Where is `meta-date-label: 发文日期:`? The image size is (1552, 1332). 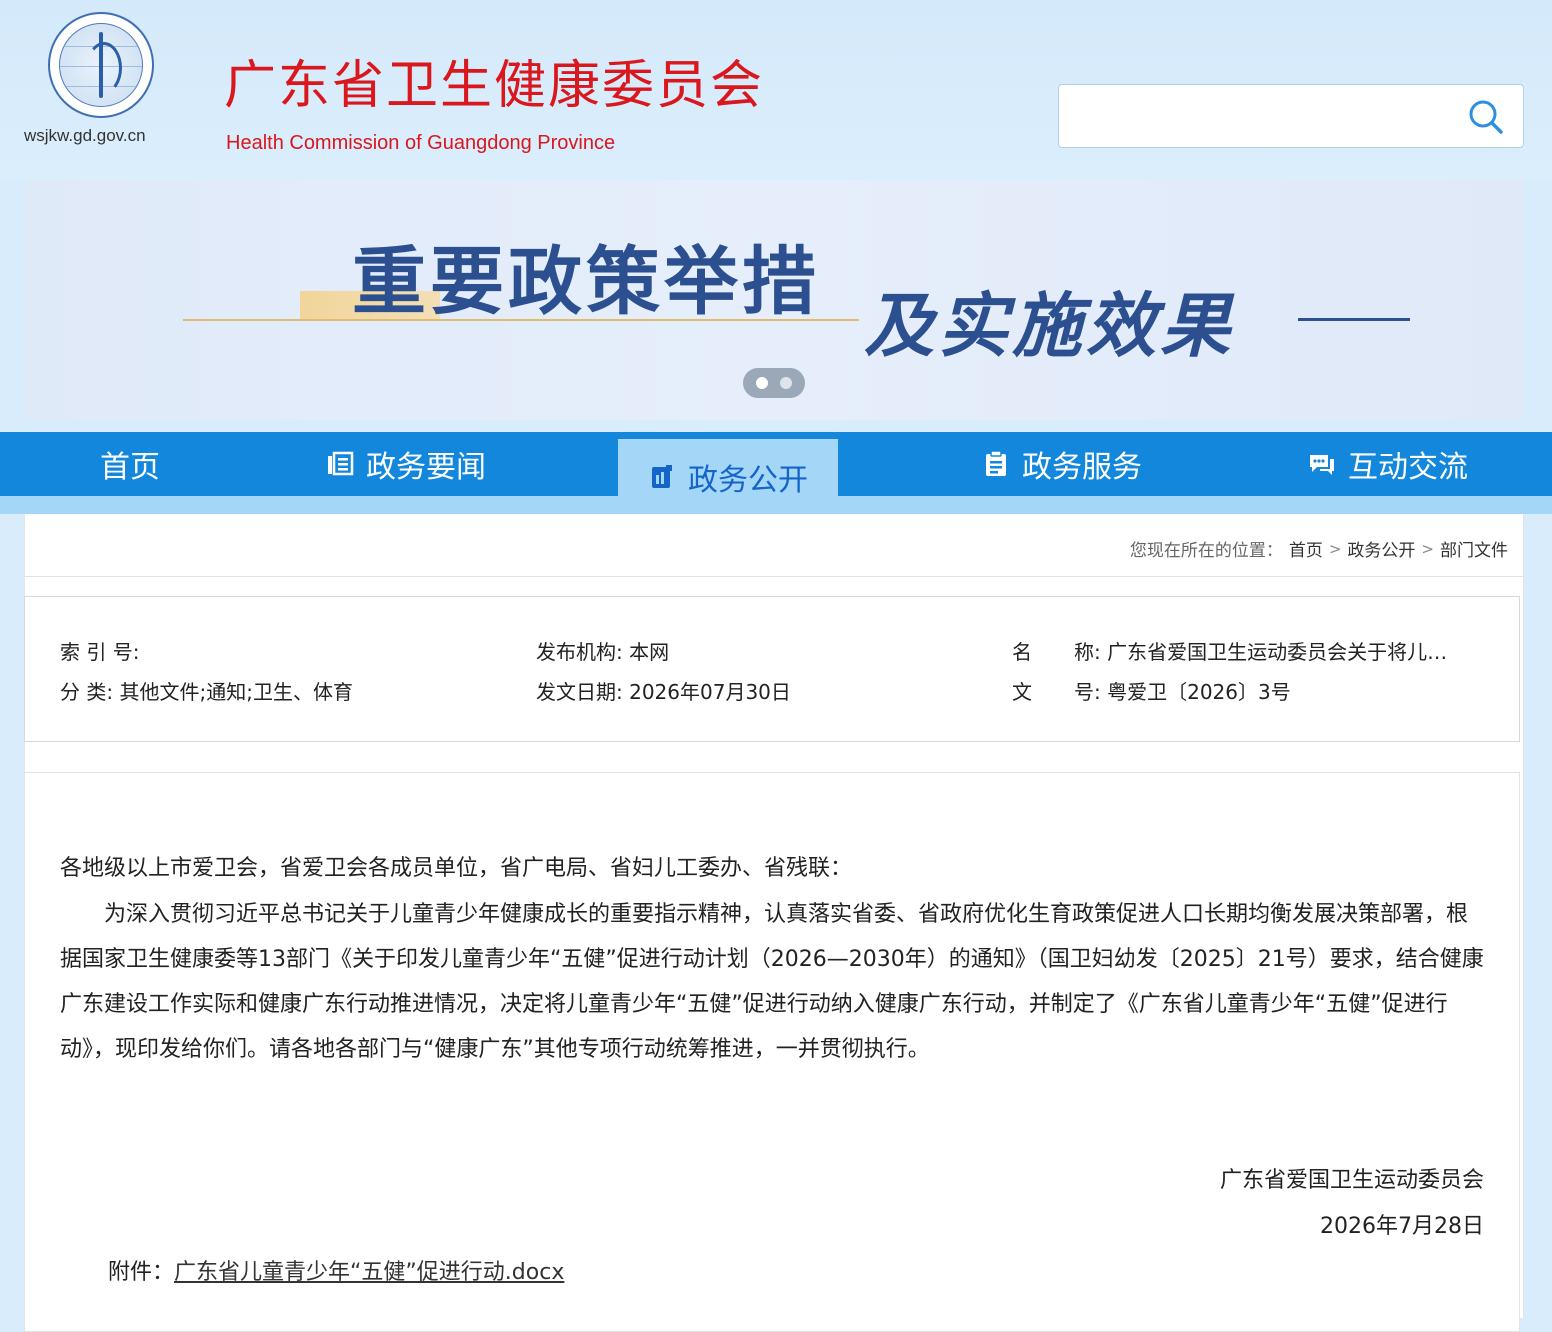 meta-date-label: 发文日期: is located at coordinates (579, 692).